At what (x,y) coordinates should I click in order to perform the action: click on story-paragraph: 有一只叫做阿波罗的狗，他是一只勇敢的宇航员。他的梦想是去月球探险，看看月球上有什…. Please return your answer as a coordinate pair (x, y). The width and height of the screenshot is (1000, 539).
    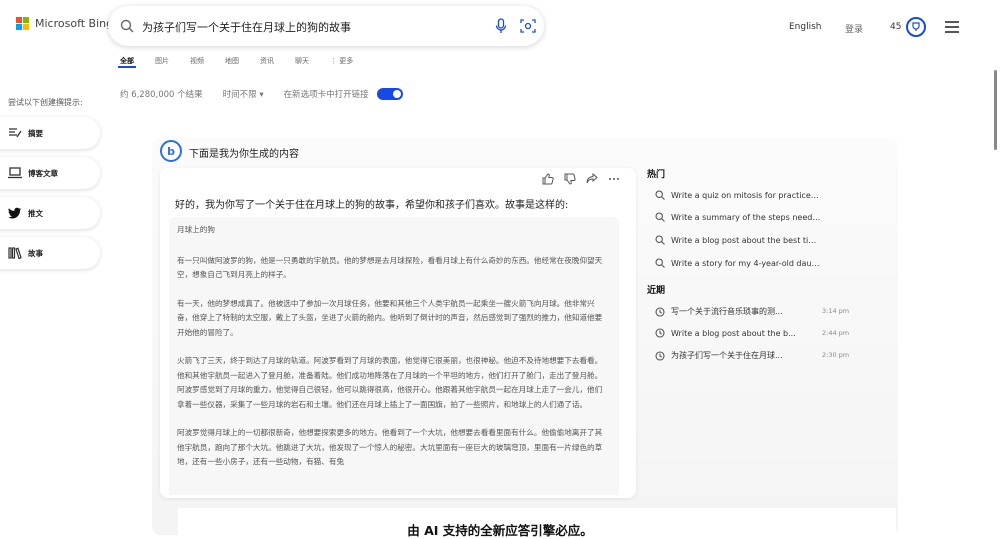
    Looking at the image, I should click on (390, 267).